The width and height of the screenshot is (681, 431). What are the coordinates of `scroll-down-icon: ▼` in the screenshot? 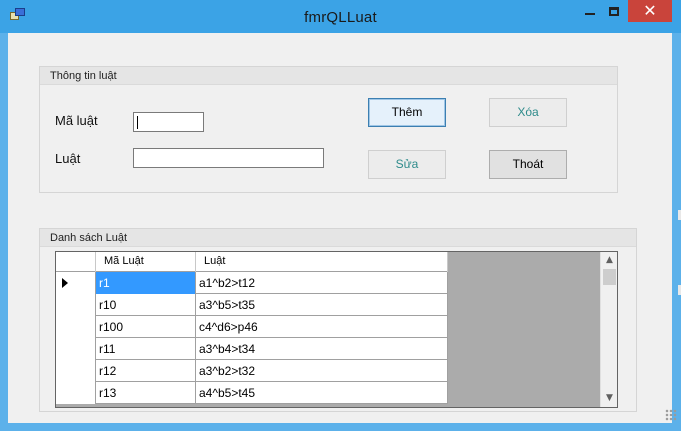 It's located at (609, 398).